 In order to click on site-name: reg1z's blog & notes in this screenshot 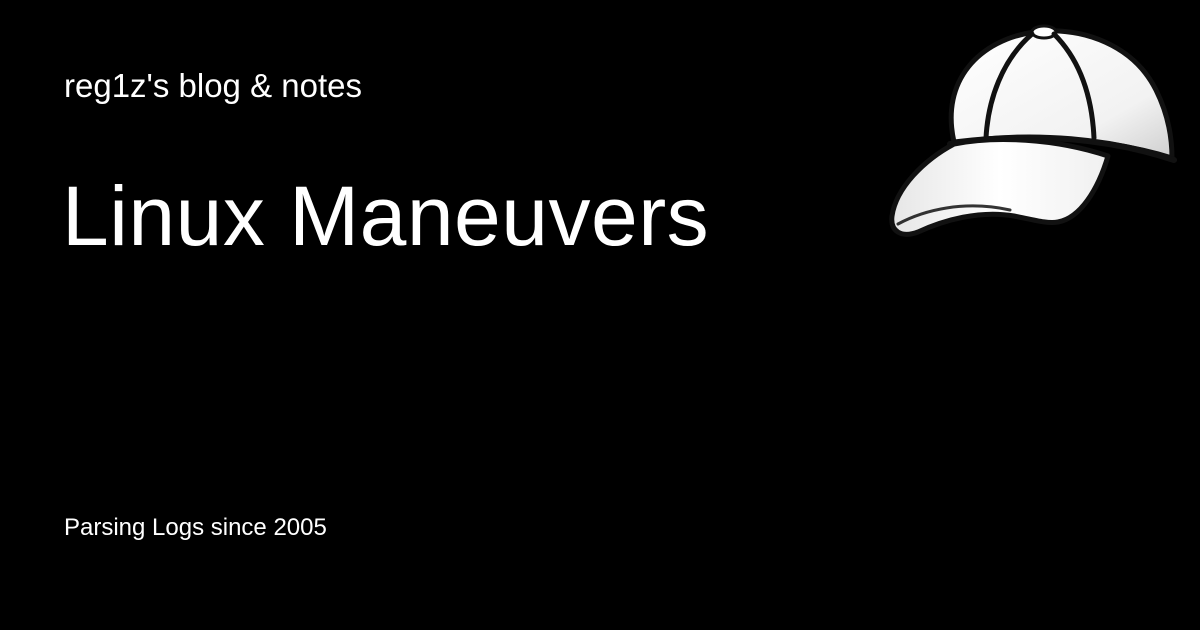, I will do `click(213, 85)`.